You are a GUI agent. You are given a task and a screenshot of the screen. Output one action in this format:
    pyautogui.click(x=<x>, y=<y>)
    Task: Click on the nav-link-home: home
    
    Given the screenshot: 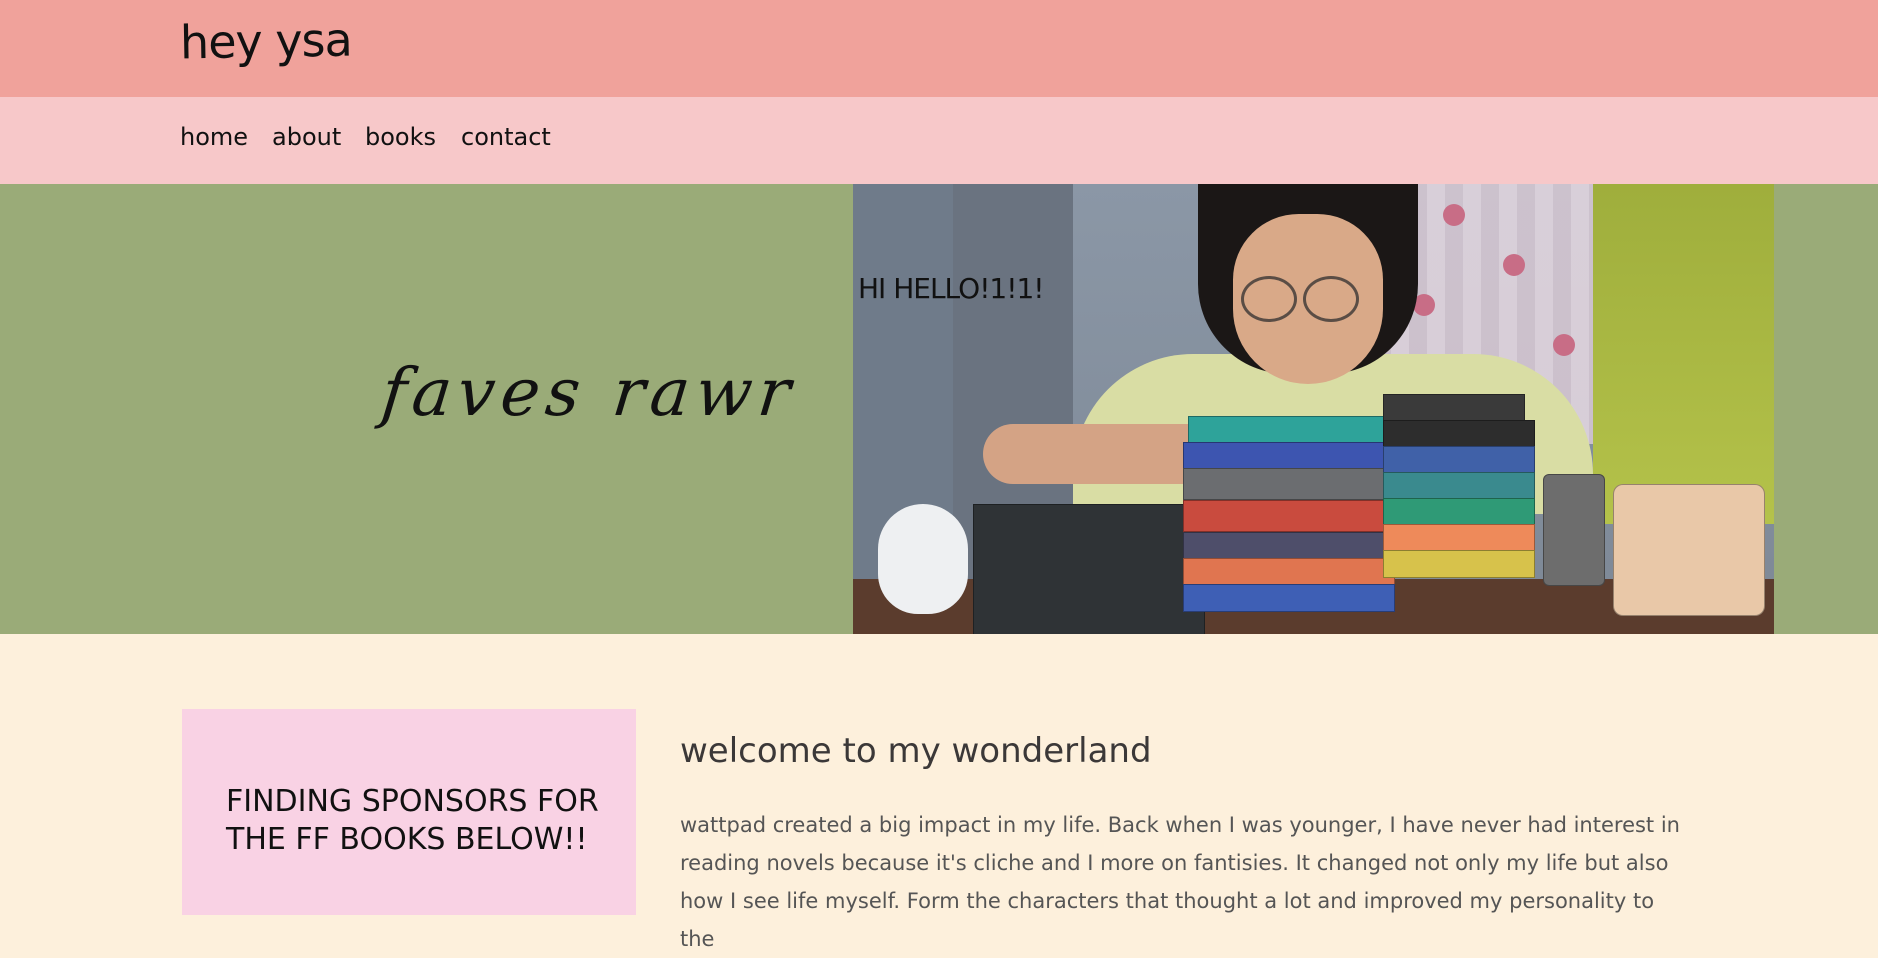 What is the action you would take?
    pyautogui.click(x=214, y=137)
    